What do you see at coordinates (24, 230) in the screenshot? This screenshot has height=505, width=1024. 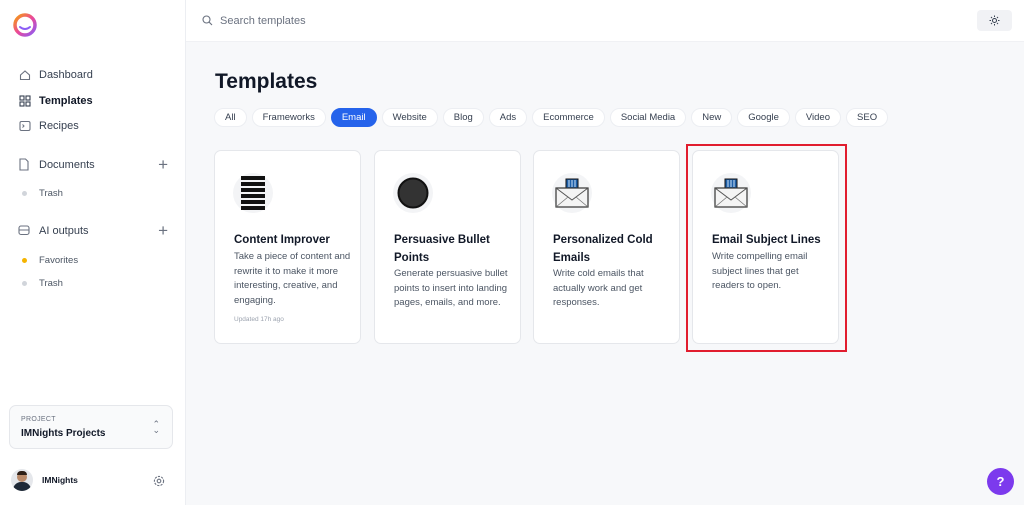 I see `archive-icon` at bounding box center [24, 230].